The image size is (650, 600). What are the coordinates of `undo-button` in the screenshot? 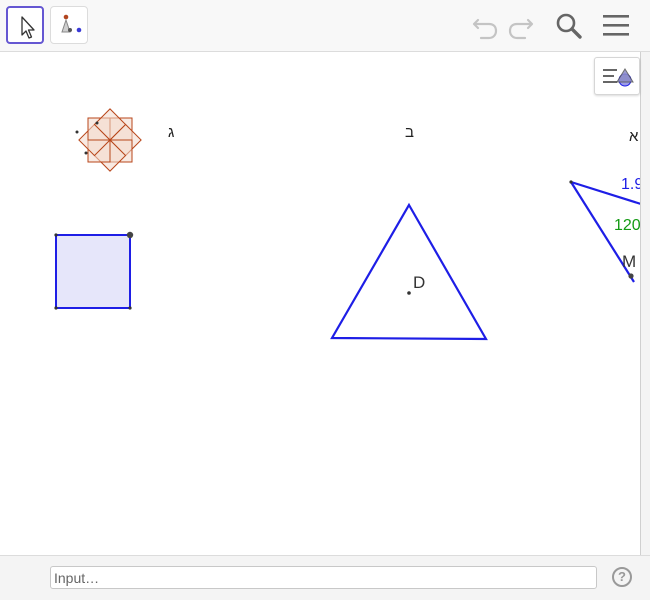 It's located at (485, 26).